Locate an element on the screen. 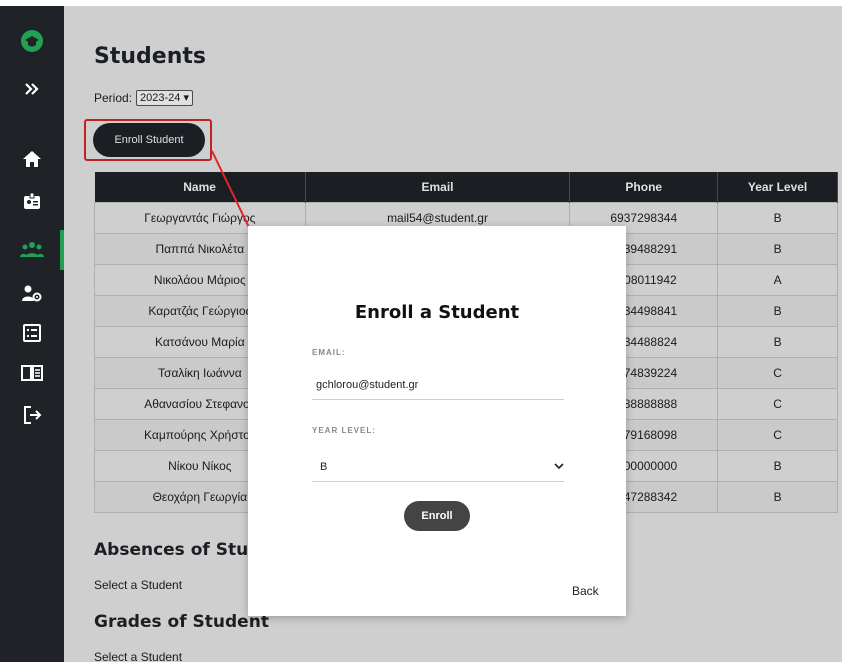 The height and width of the screenshot is (664, 842). email-field: gchlorou@student.gr is located at coordinates (438, 385).